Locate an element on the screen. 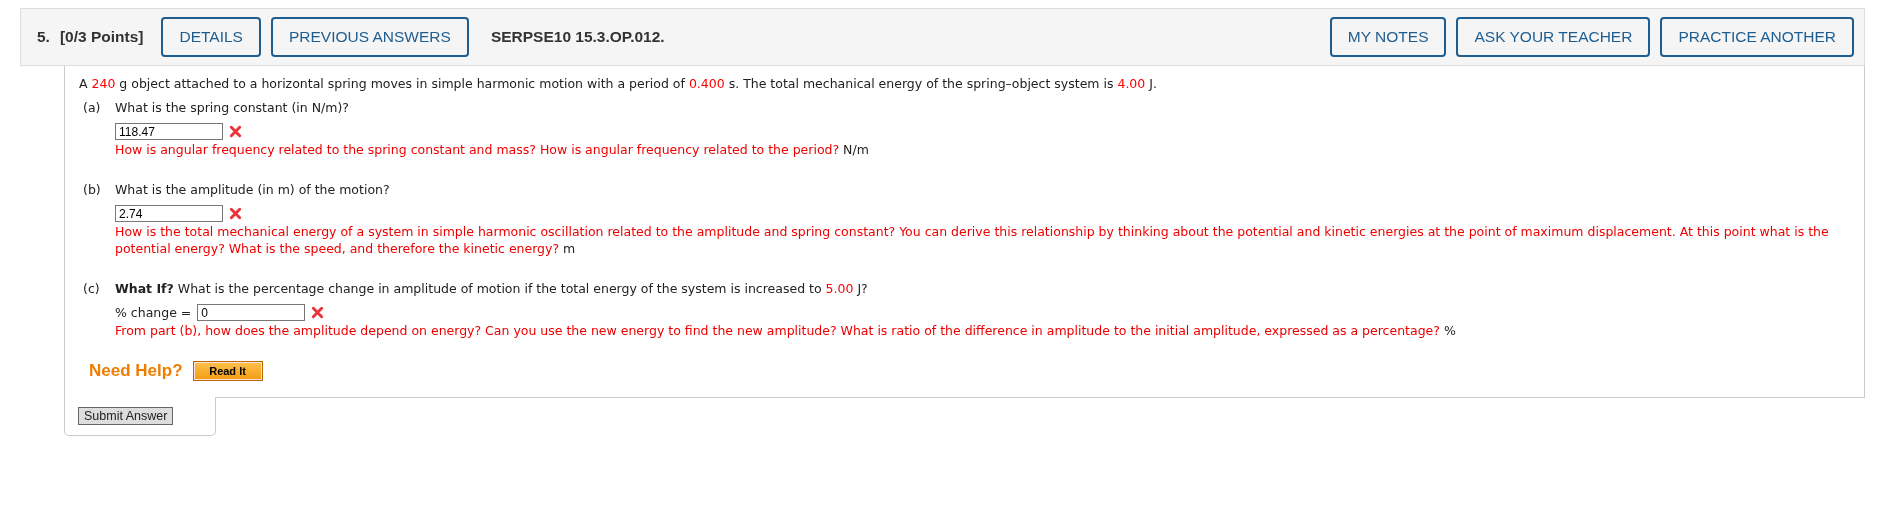 The width and height of the screenshot is (1890, 505). submit-answer-button: Submit Answer is located at coordinates (126, 416).